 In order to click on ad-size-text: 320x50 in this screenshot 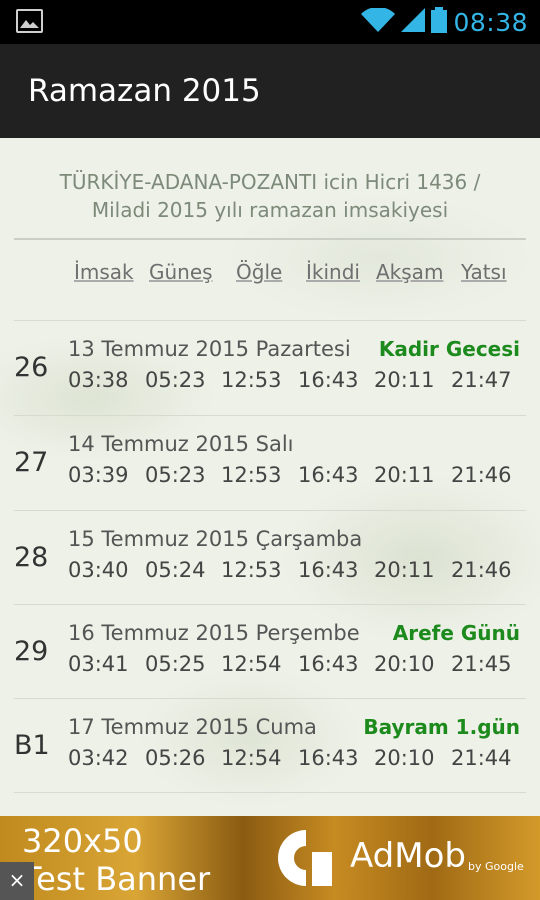, I will do `click(82, 841)`.